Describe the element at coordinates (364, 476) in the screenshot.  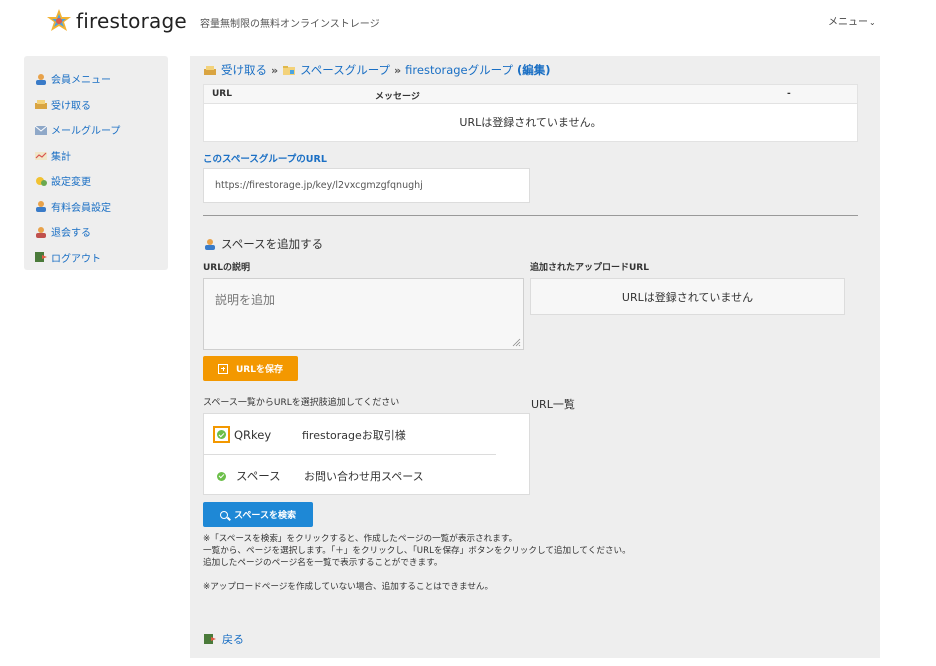
I see `space-client: お問い合わせ用スペース` at that location.